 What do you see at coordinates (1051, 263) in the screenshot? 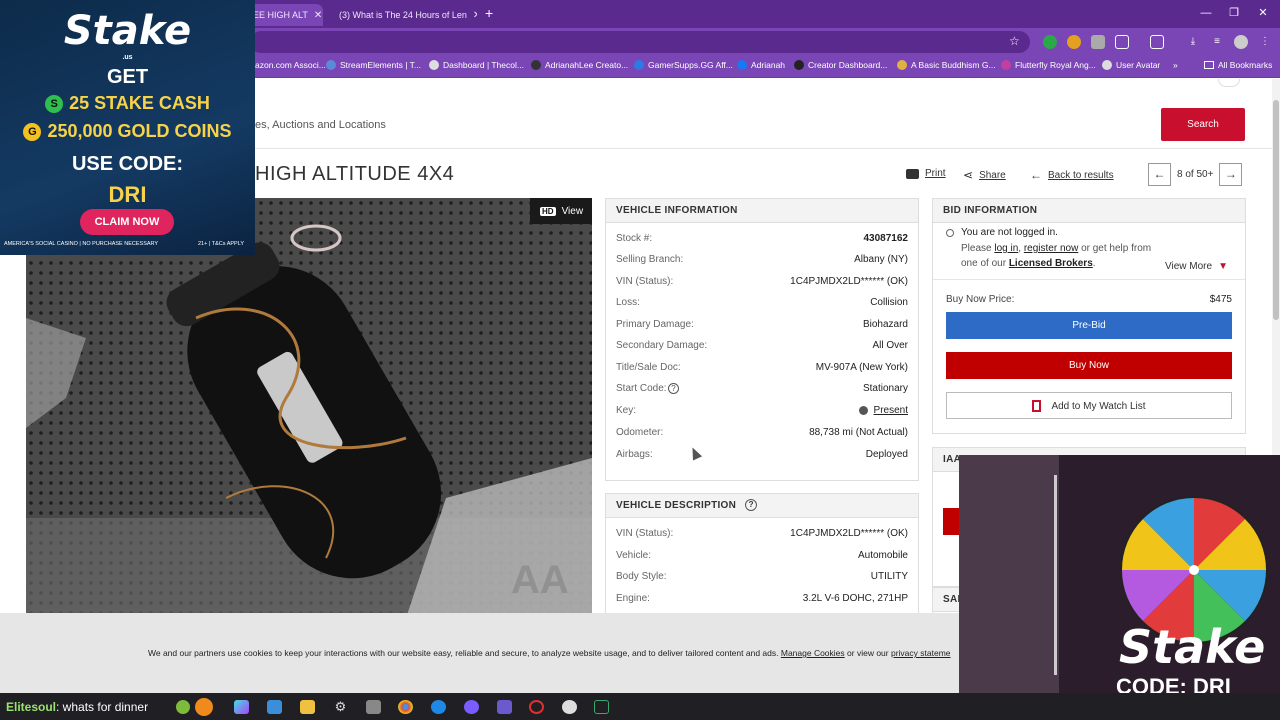
I see `licensed-brokers-link: Licensed Brokers` at bounding box center [1051, 263].